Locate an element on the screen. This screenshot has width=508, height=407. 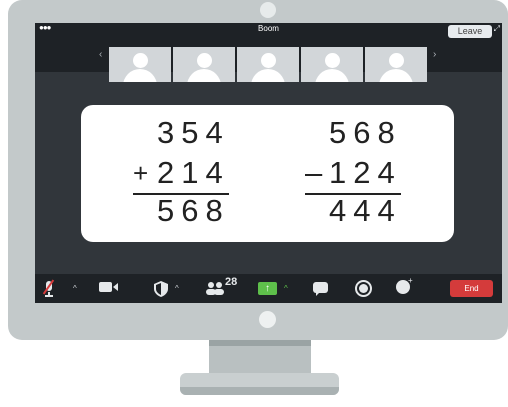
end-meeting-button: End is located at coordinates (471, 288).